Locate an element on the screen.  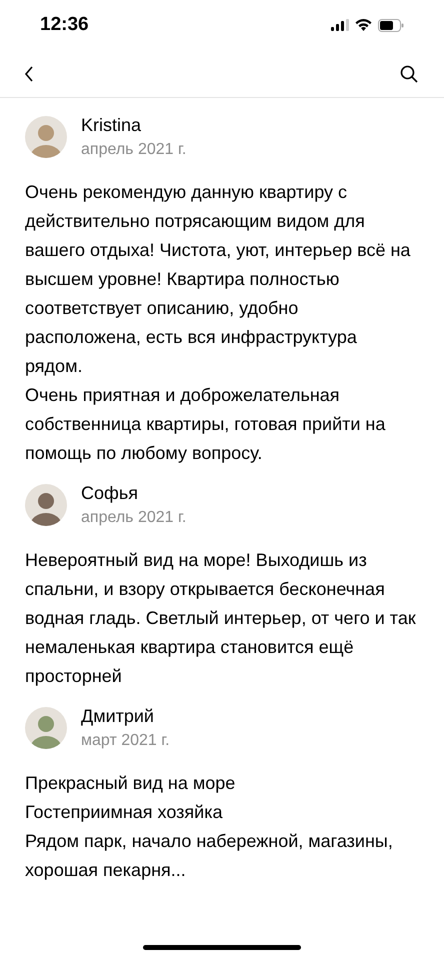
review-text: Гостеприимная хозяйка is located at coordinates (124, 812).